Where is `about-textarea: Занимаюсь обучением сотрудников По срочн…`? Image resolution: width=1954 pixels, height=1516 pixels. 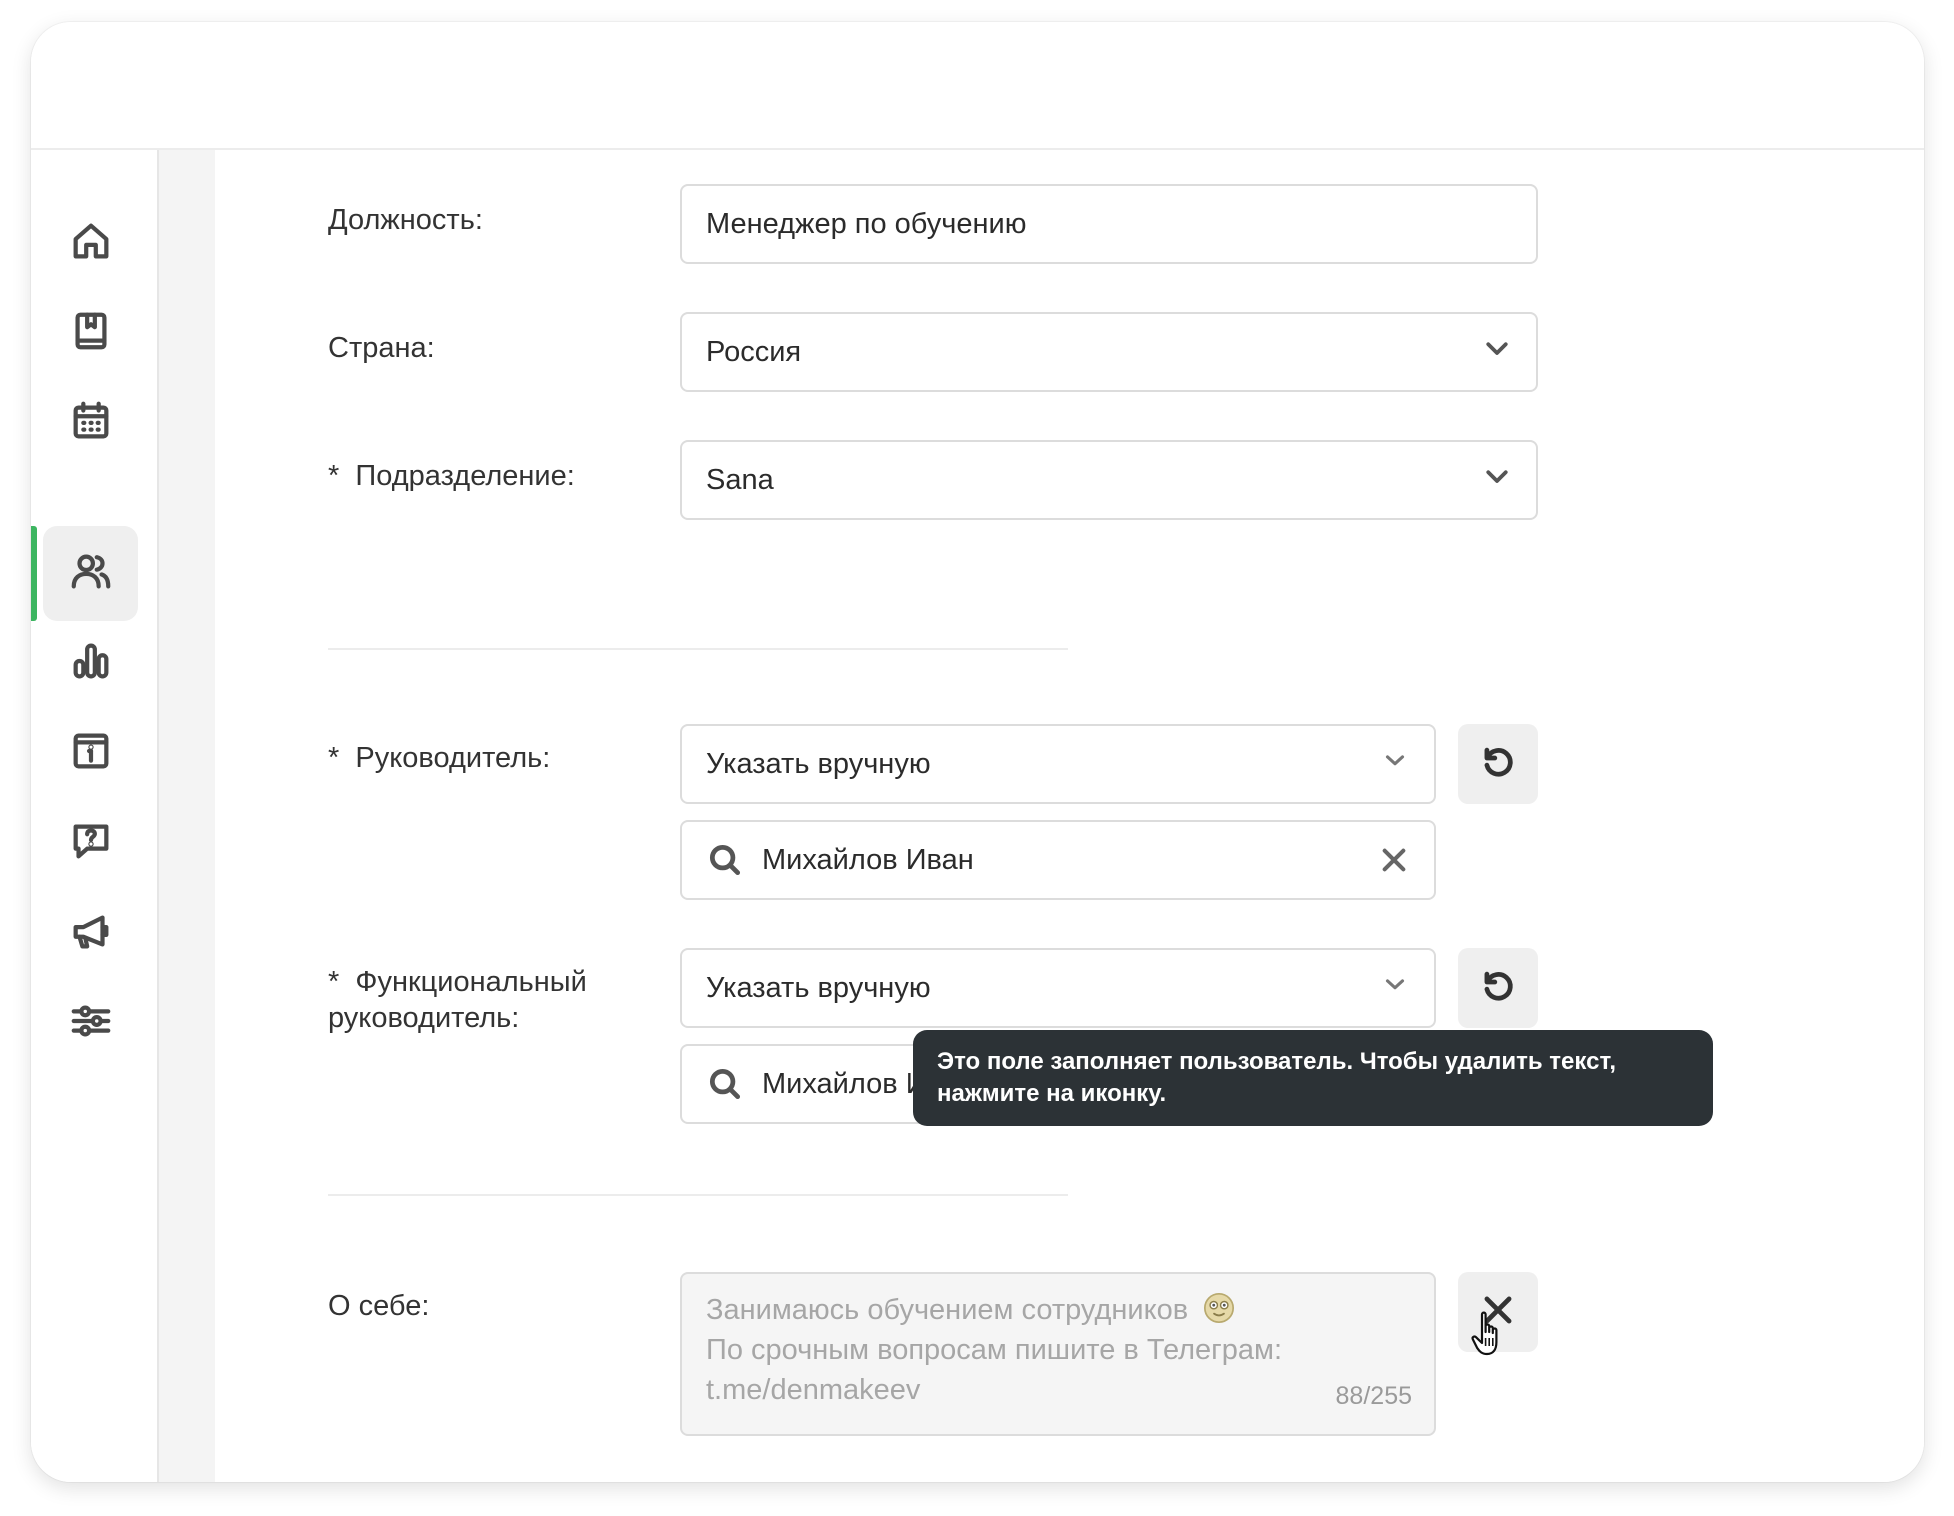
about-textarea: Занимаюсь обучением сотрудников По срочн… is located at coordinates (1058, 1354).